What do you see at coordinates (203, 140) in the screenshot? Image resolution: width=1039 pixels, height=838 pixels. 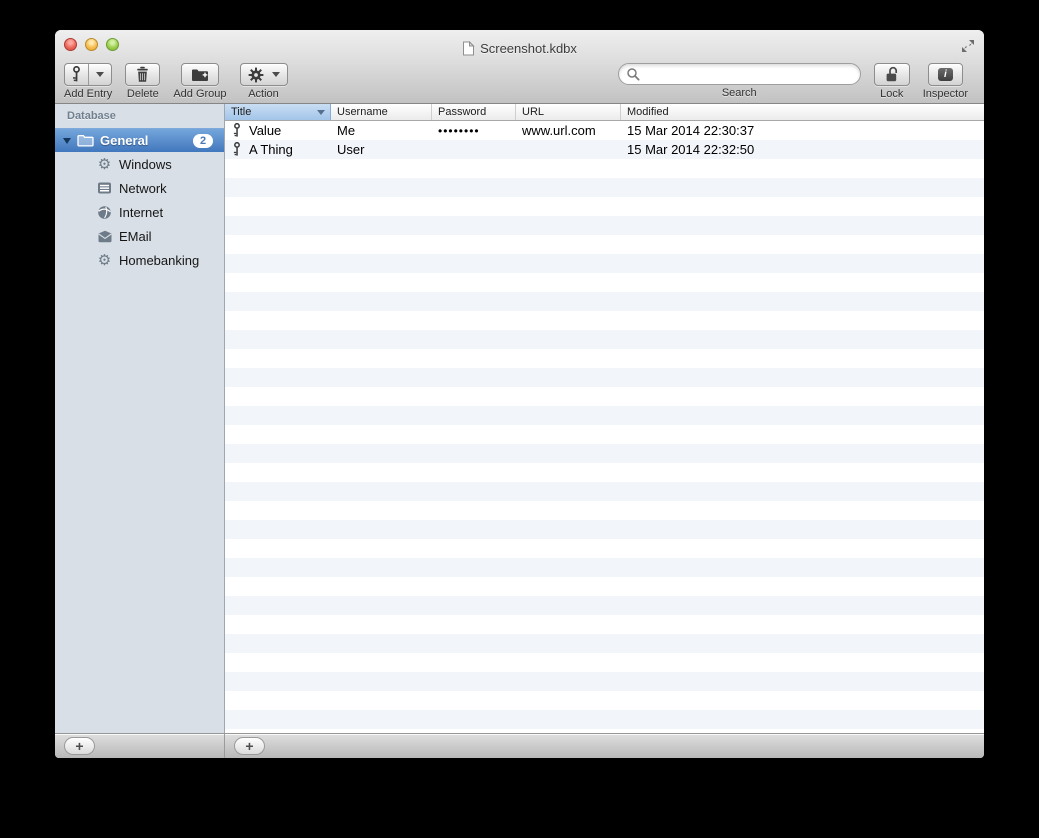 I see `entry-count-badge: 2` at bounding box center [203, 140].